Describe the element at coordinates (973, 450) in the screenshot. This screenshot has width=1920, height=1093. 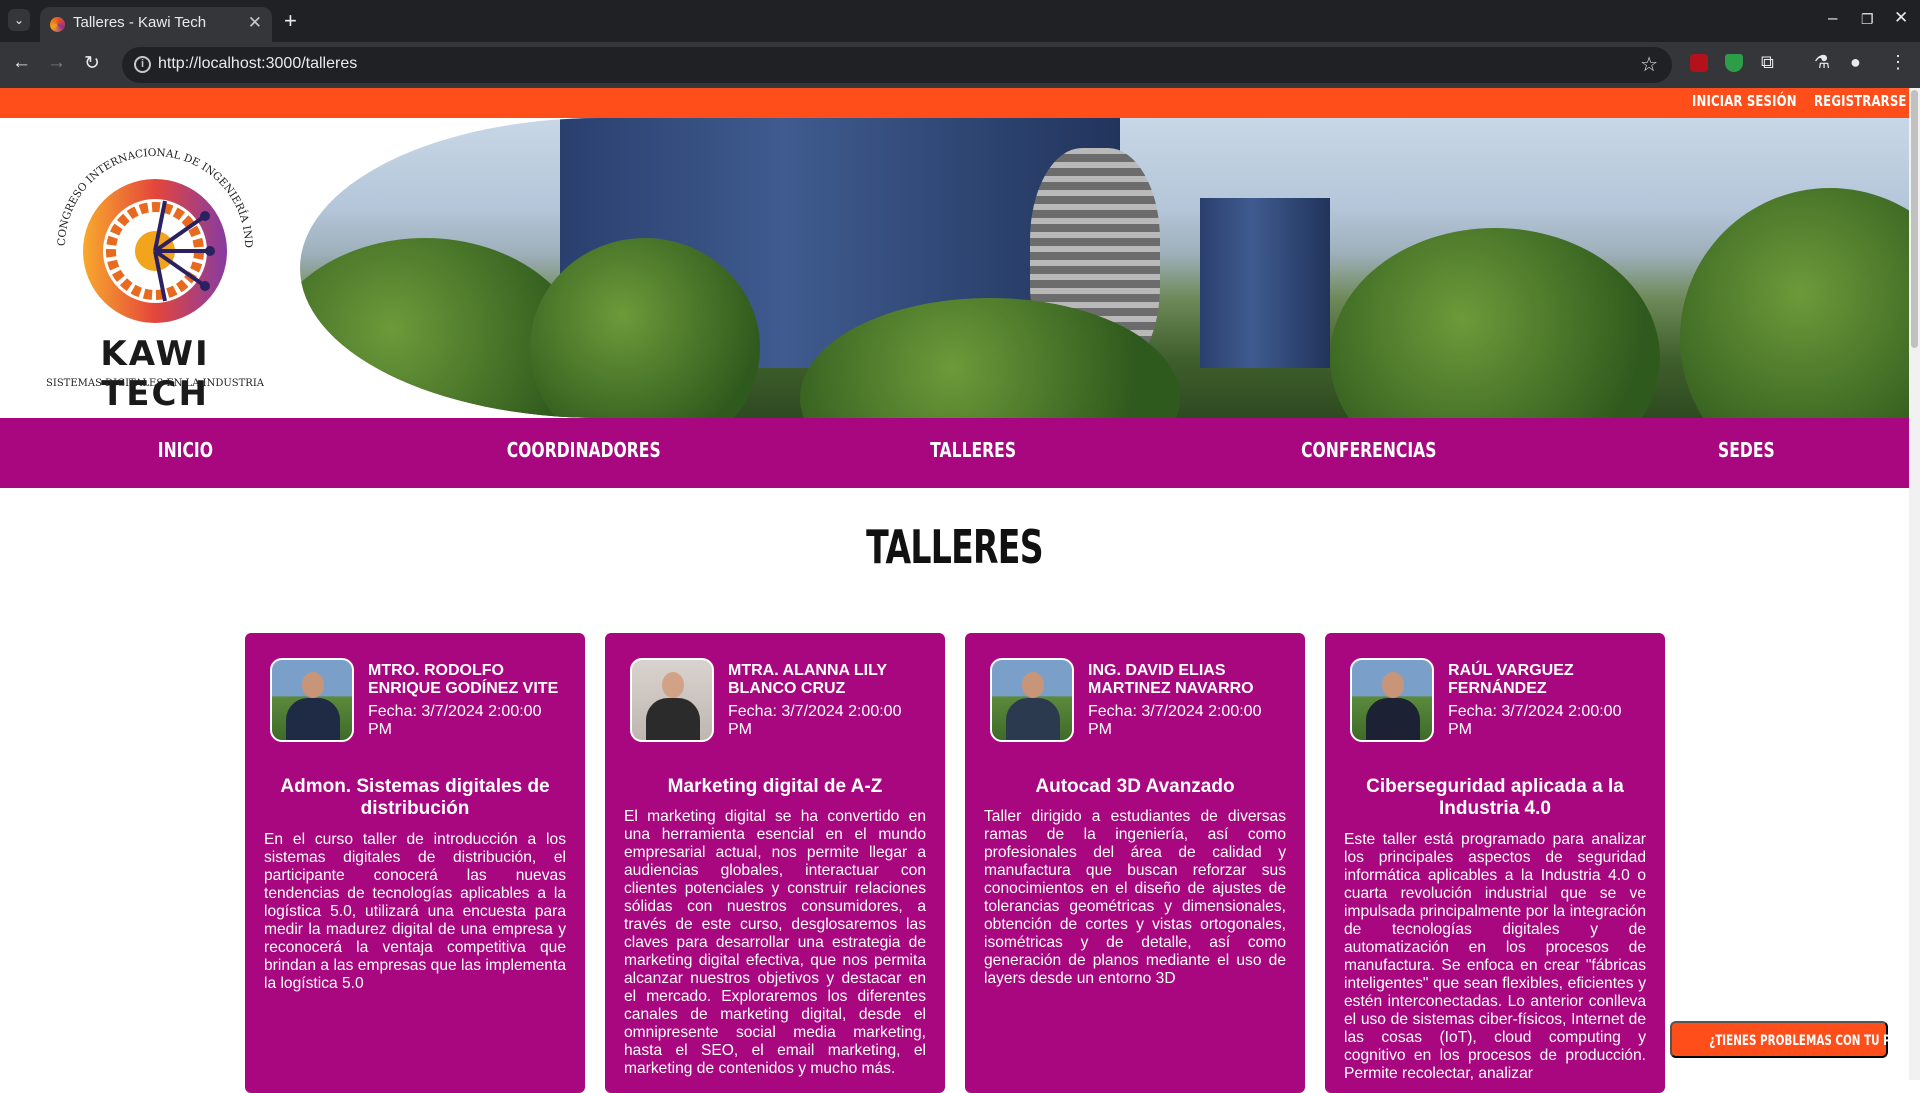
I see `nav-talleres: TALLERES` at that location.